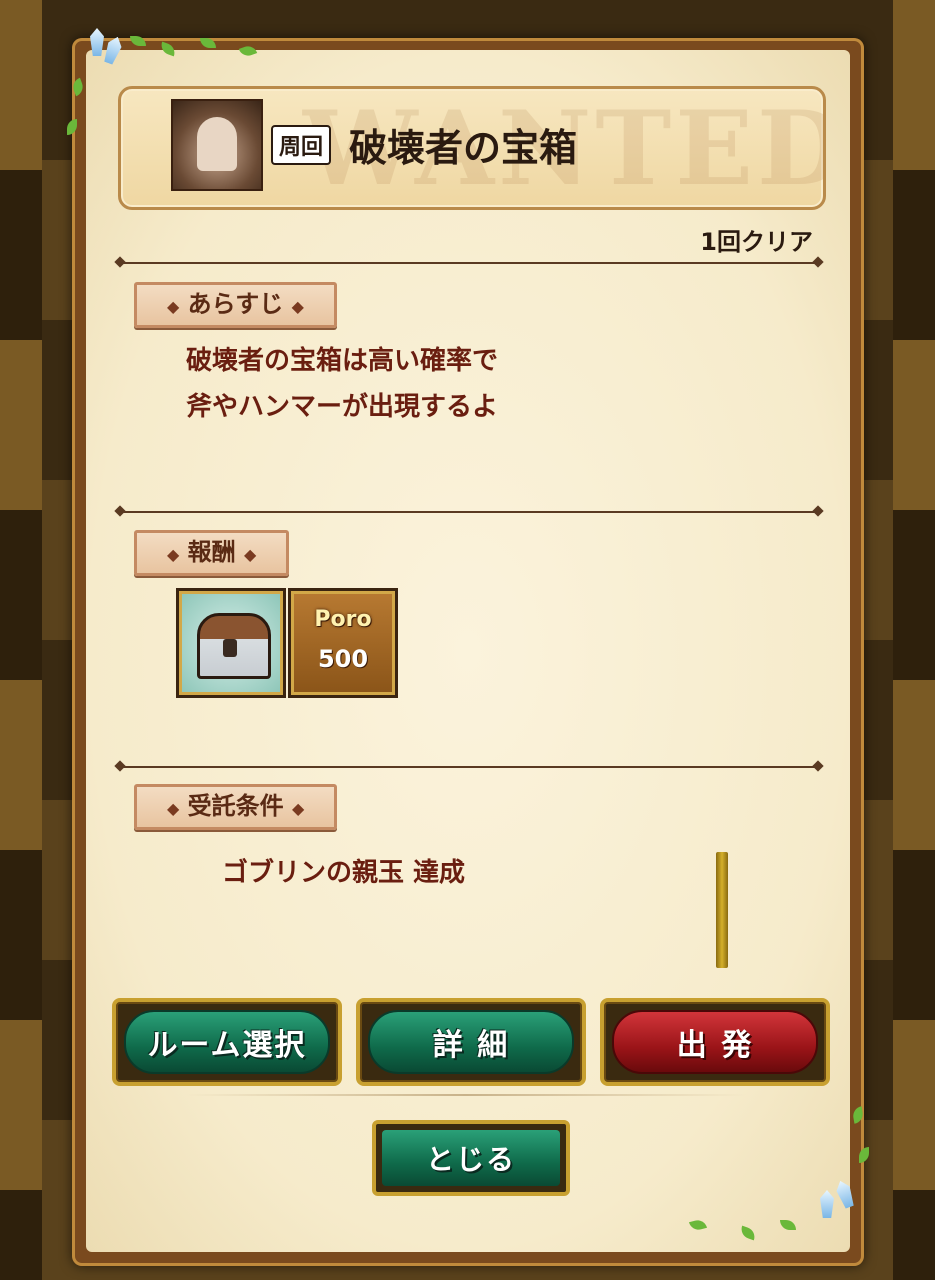 Image resolution: width=935 pixels, height=1280 pixels. I want to click on background-right, so click(914, 640).